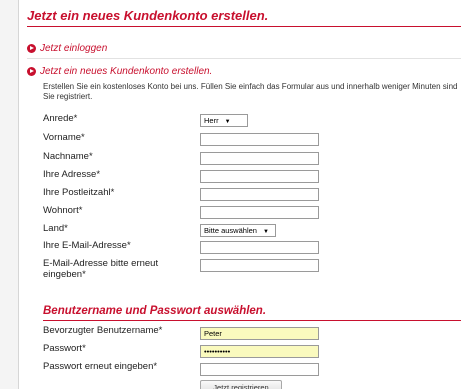 Image resolution: width=469 pixels, height=389 pixels. What do you see at coordinates (259, 212) in the screenshot?
I see `city-input` at bounding box center [259, 212].